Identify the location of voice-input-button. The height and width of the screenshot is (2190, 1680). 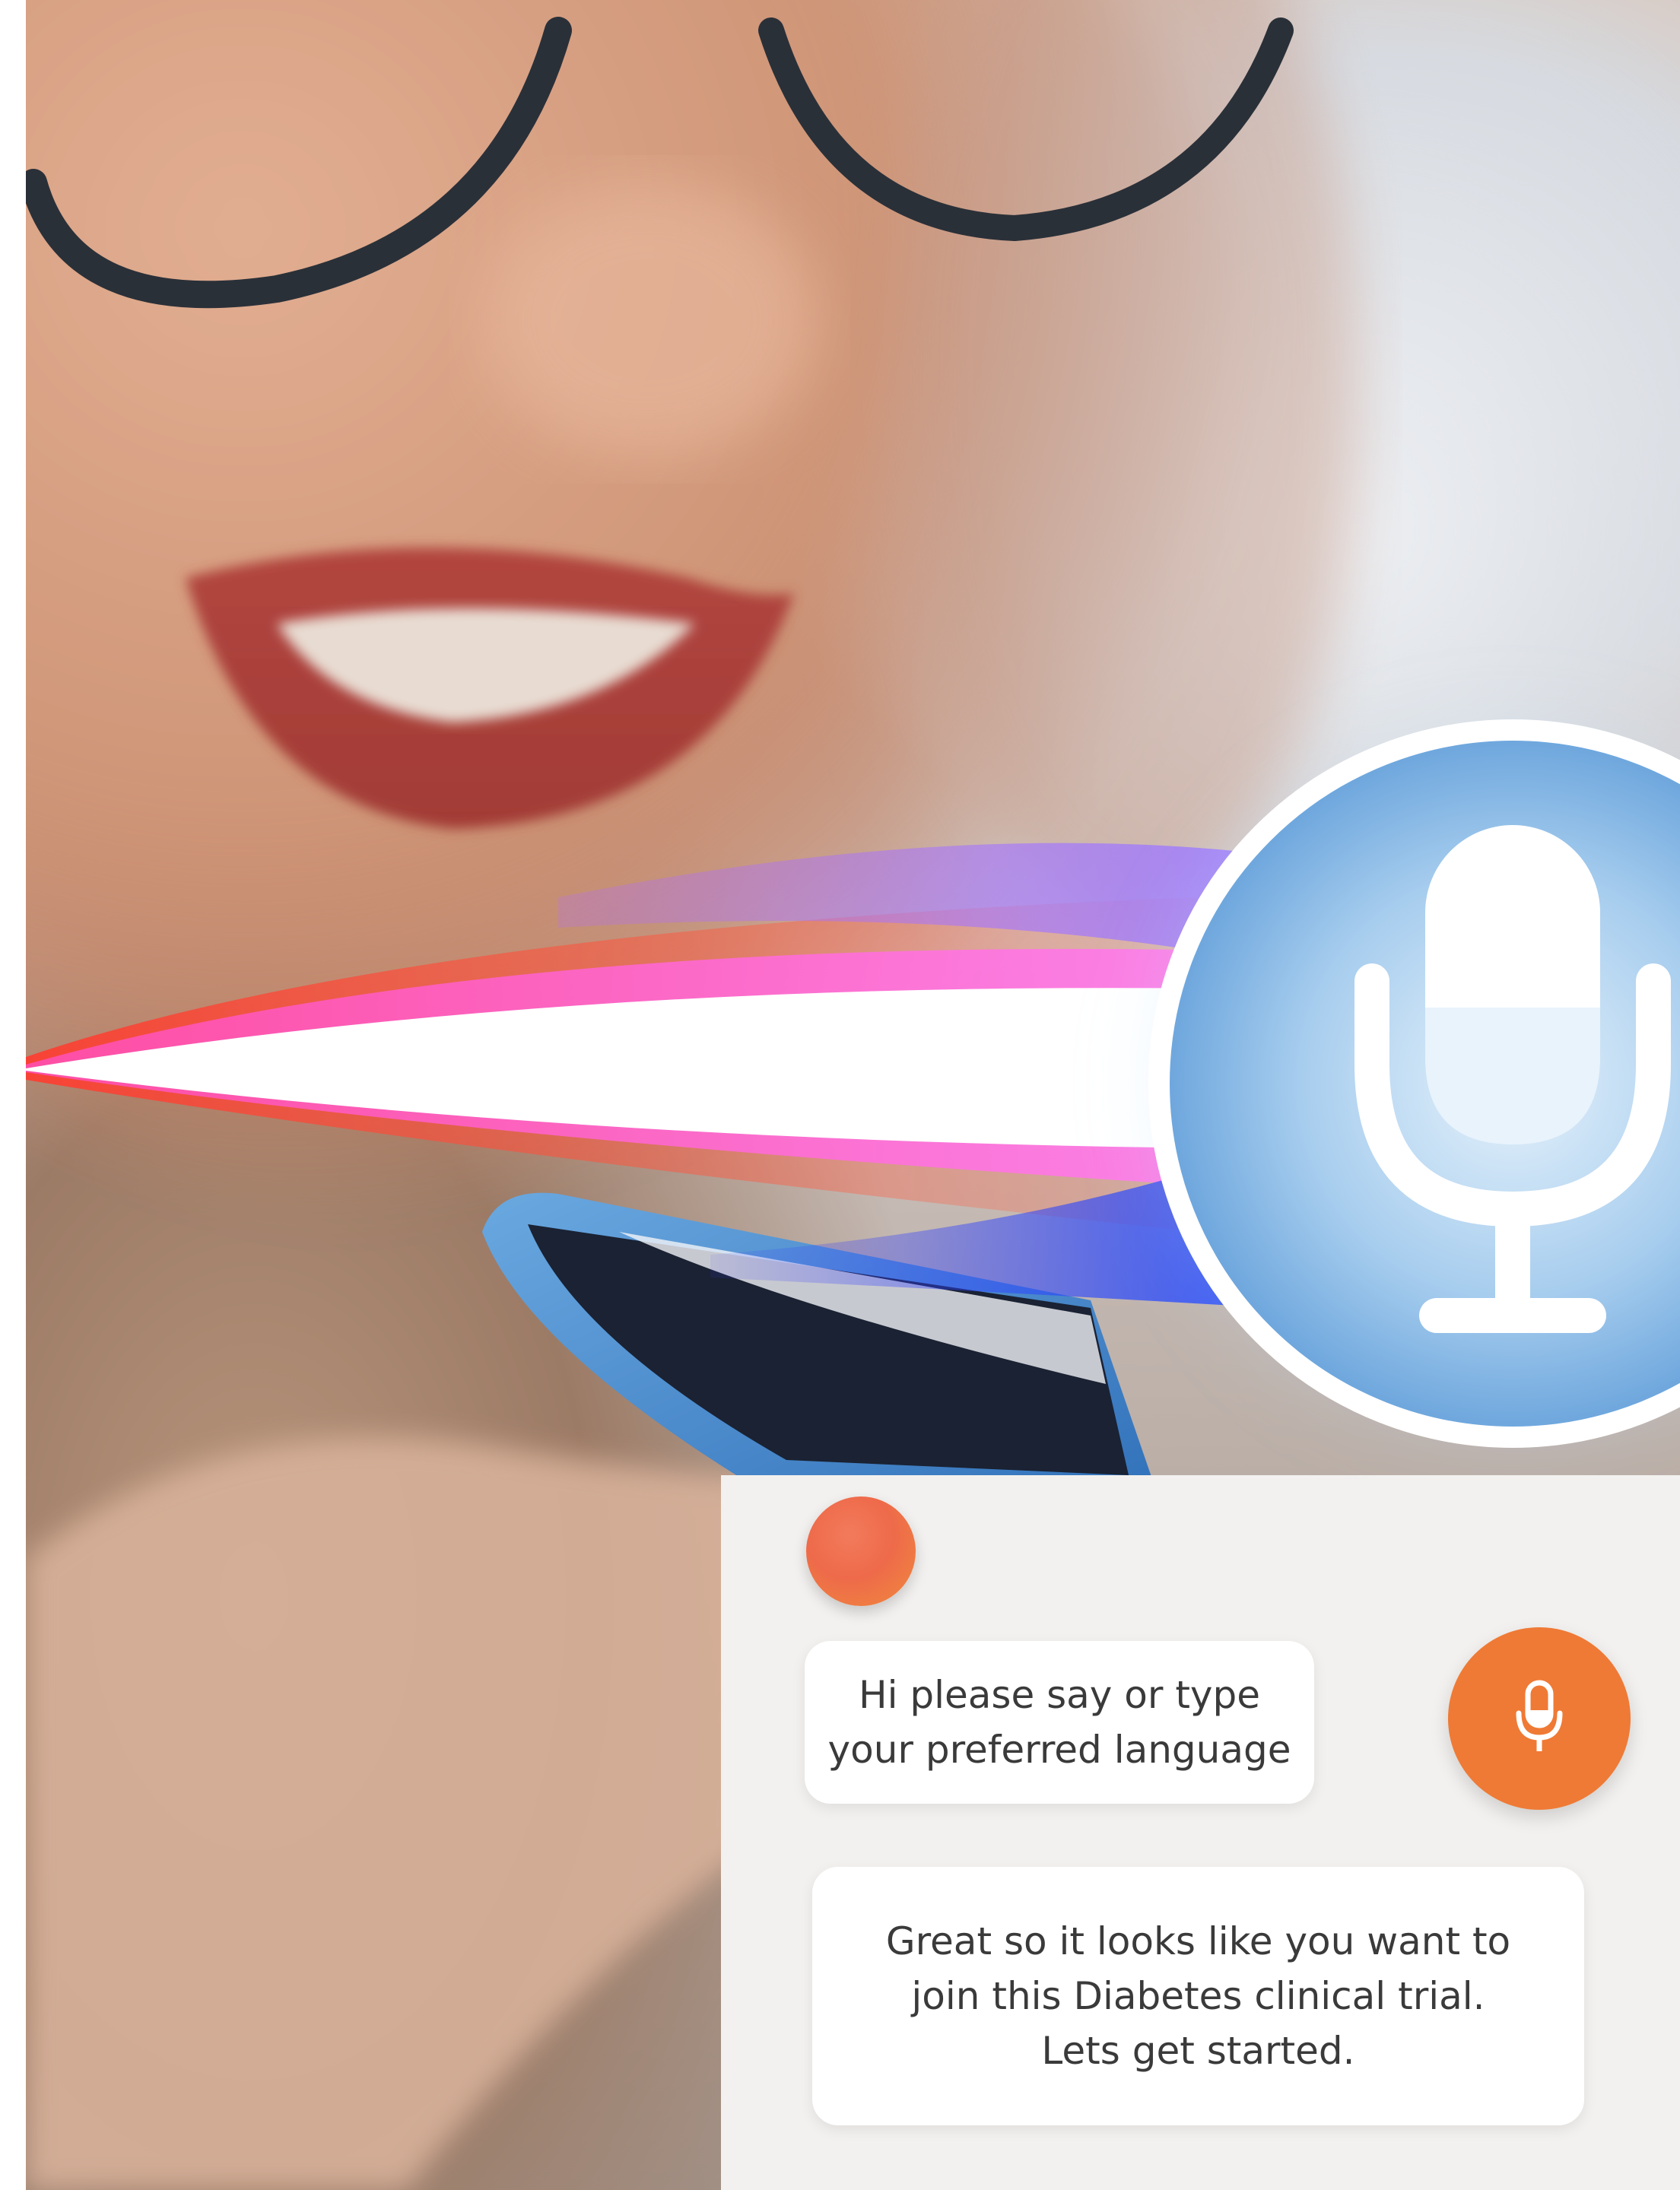
(1539, 1718).